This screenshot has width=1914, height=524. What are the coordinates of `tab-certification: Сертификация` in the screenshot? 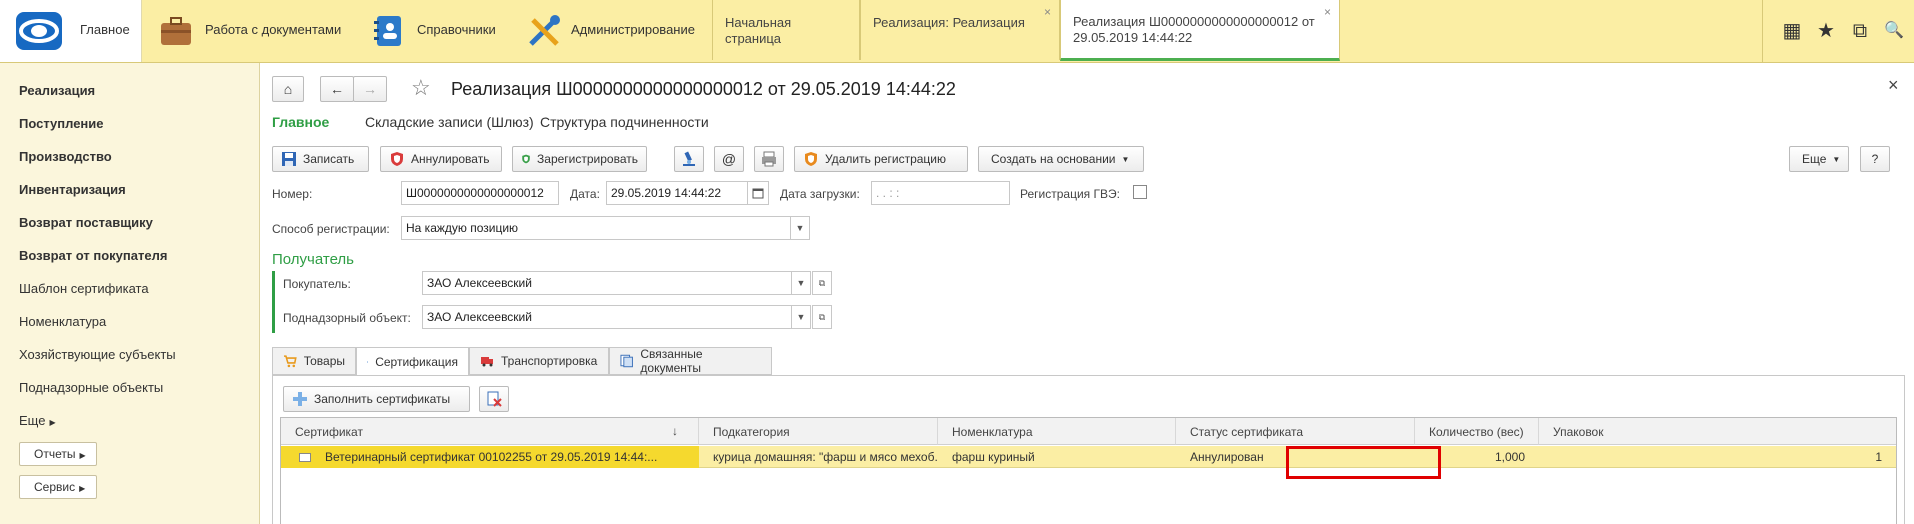 It's located at (412, 361).